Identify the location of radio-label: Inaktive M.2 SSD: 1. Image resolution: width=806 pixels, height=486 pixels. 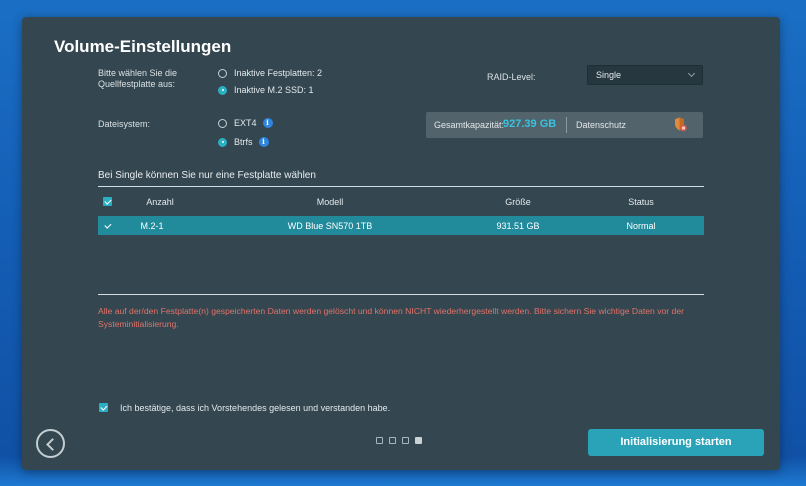
(274, 90).